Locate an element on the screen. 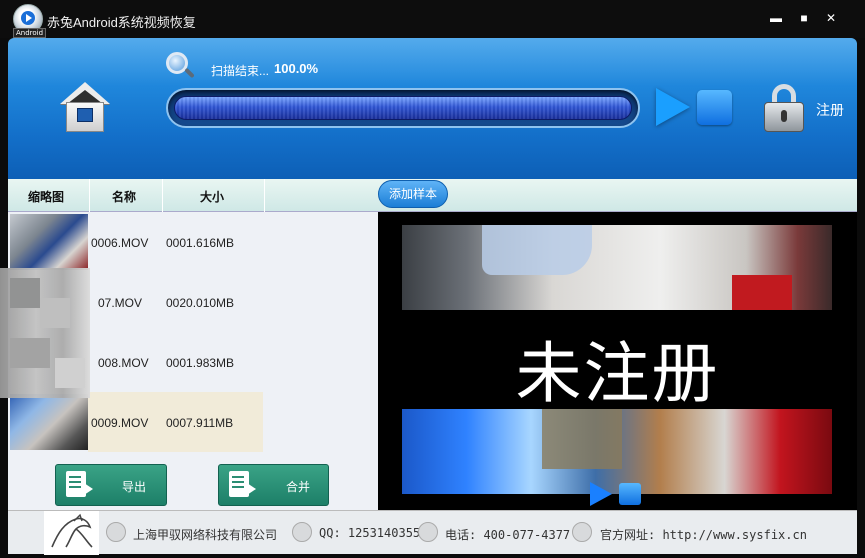 The height and width of the screenshot is (558, 865). scan-percent: 100.0% is located at coordinates (296, 68).